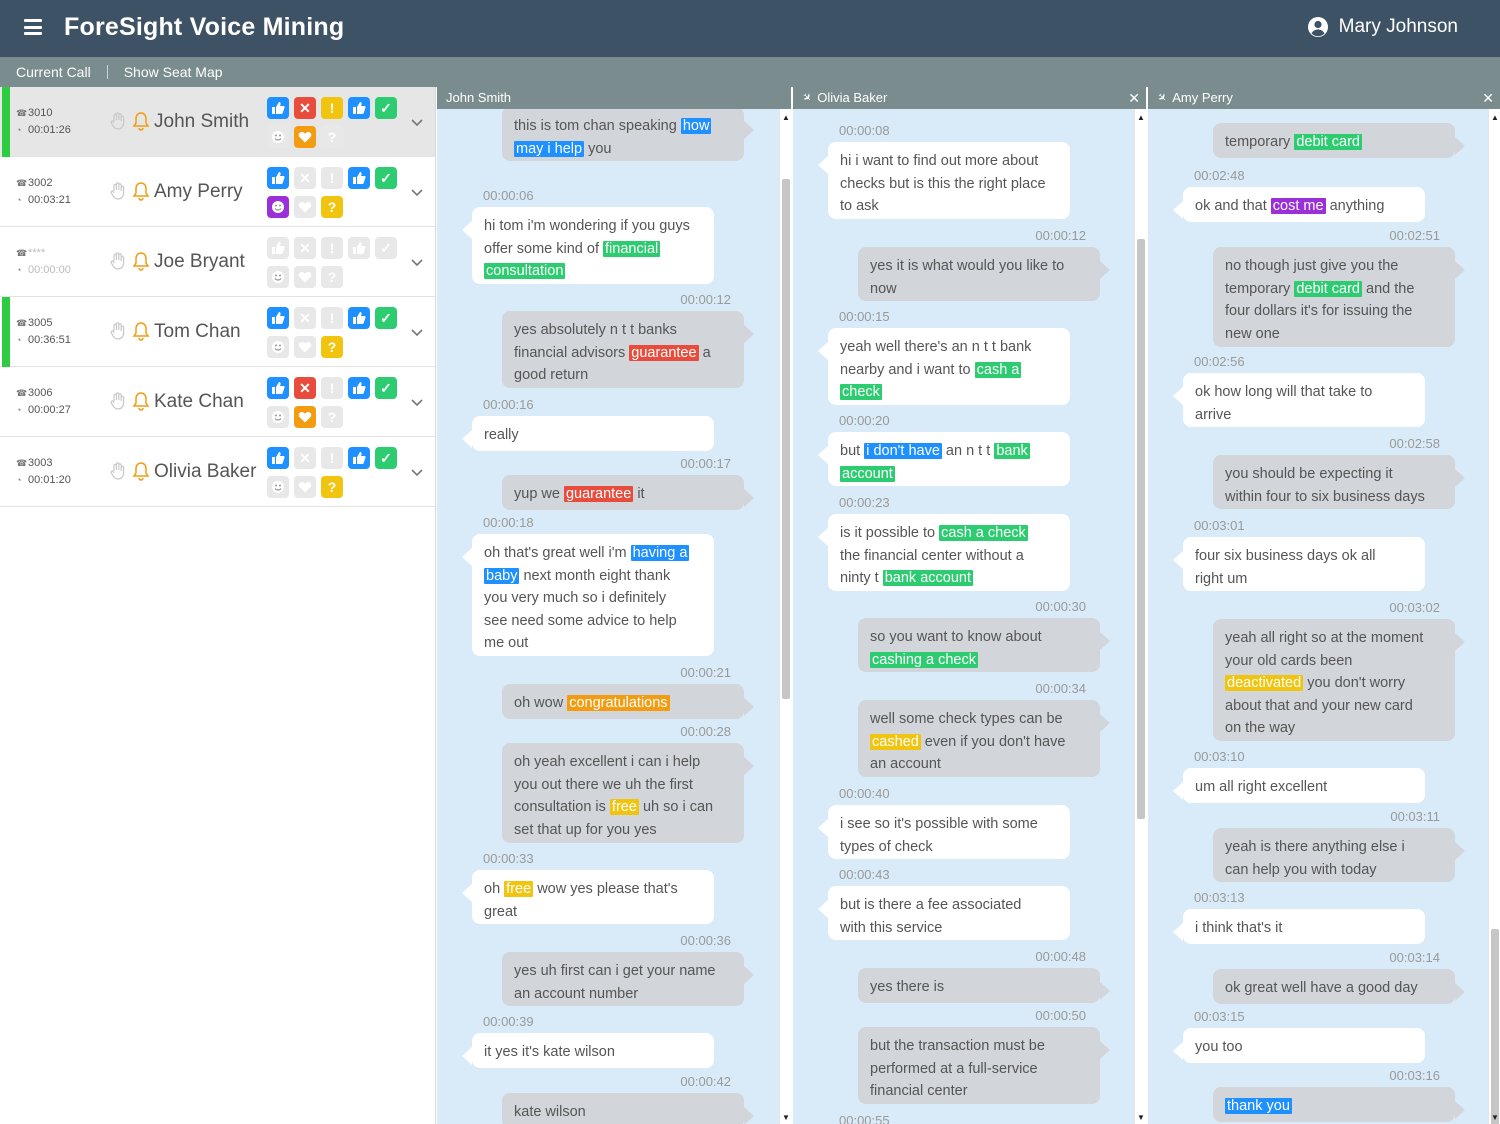  Describe the element at coordinates (494, 889) in the screenshot. I see `message-text: oh` at that location.